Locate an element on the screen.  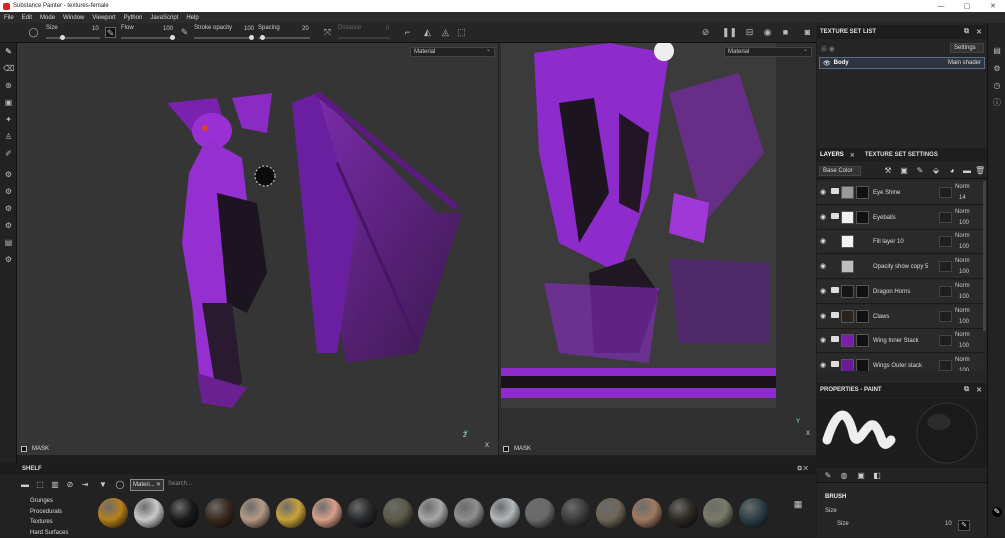
camera-icon: ■ is located at coordinates (785, 32).